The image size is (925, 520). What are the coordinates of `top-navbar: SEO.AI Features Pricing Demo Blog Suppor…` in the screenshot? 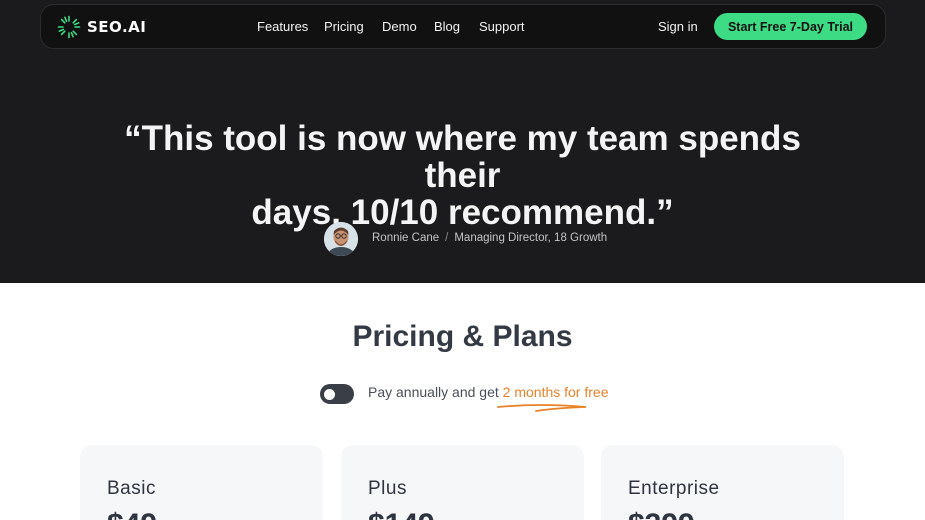 It's located at (463, 26).